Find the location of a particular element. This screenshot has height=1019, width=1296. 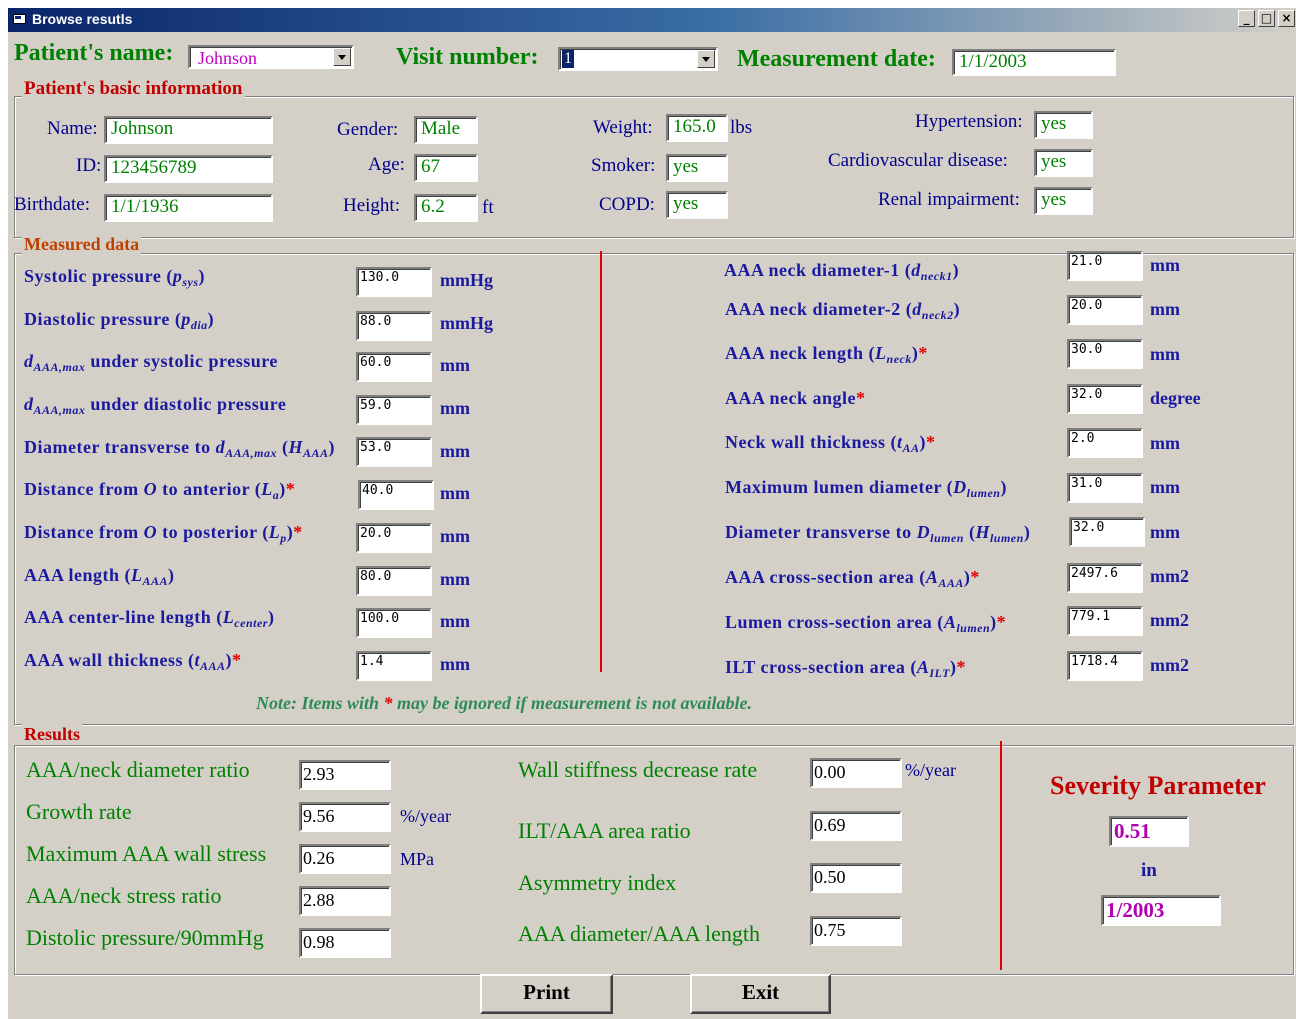

results-title: Results is located at coordinates (52, 734).